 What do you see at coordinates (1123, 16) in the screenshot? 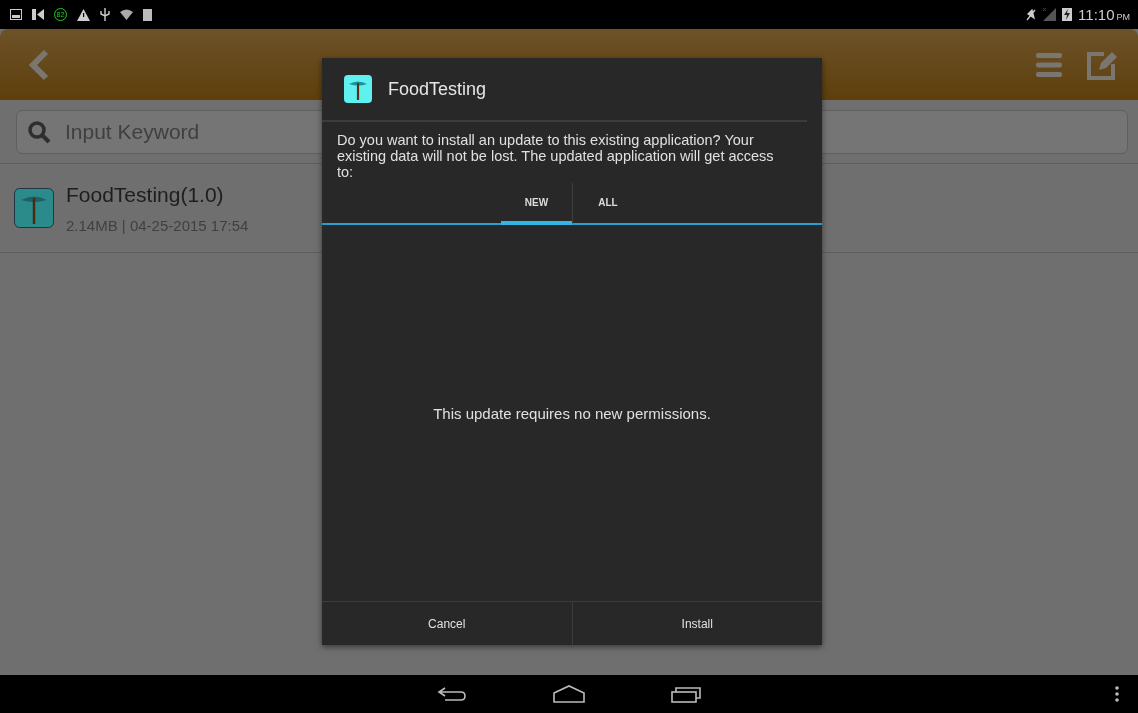
I see `clock-suffix: PM` at bounding box center [1123, 16].